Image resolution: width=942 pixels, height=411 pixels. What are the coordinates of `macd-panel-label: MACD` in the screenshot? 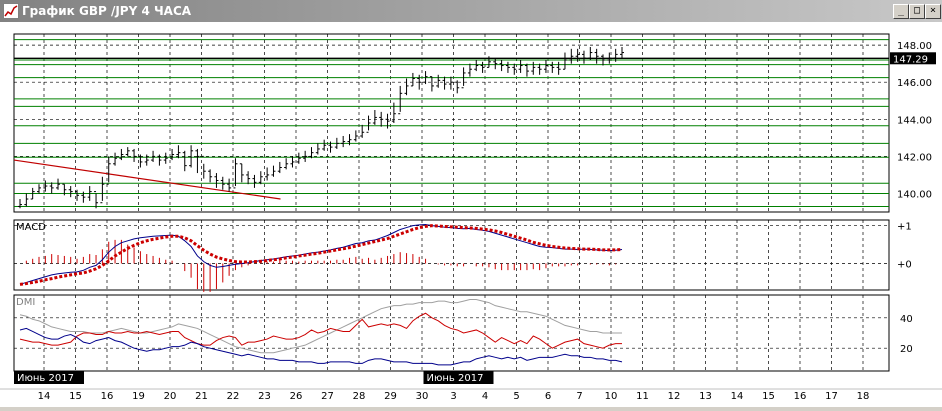 It's located at (31, 227).